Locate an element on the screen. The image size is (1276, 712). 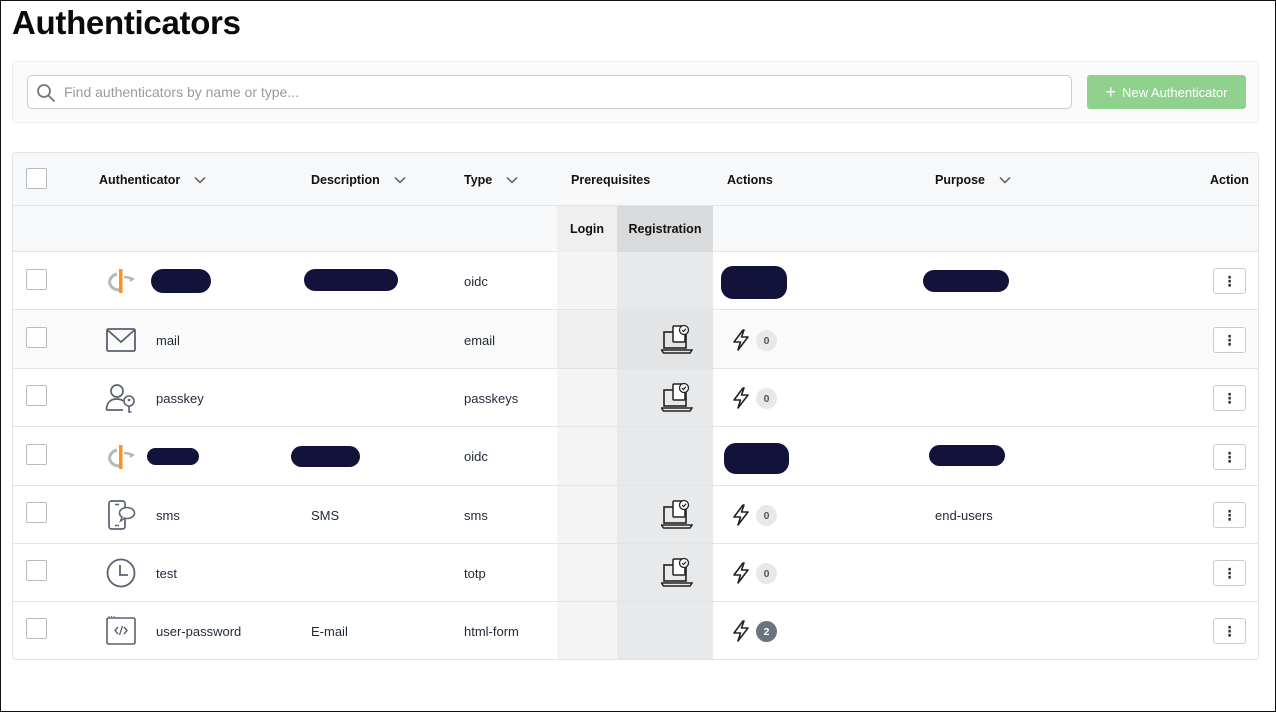
header-description: Description is located at coordinates (358, 179).